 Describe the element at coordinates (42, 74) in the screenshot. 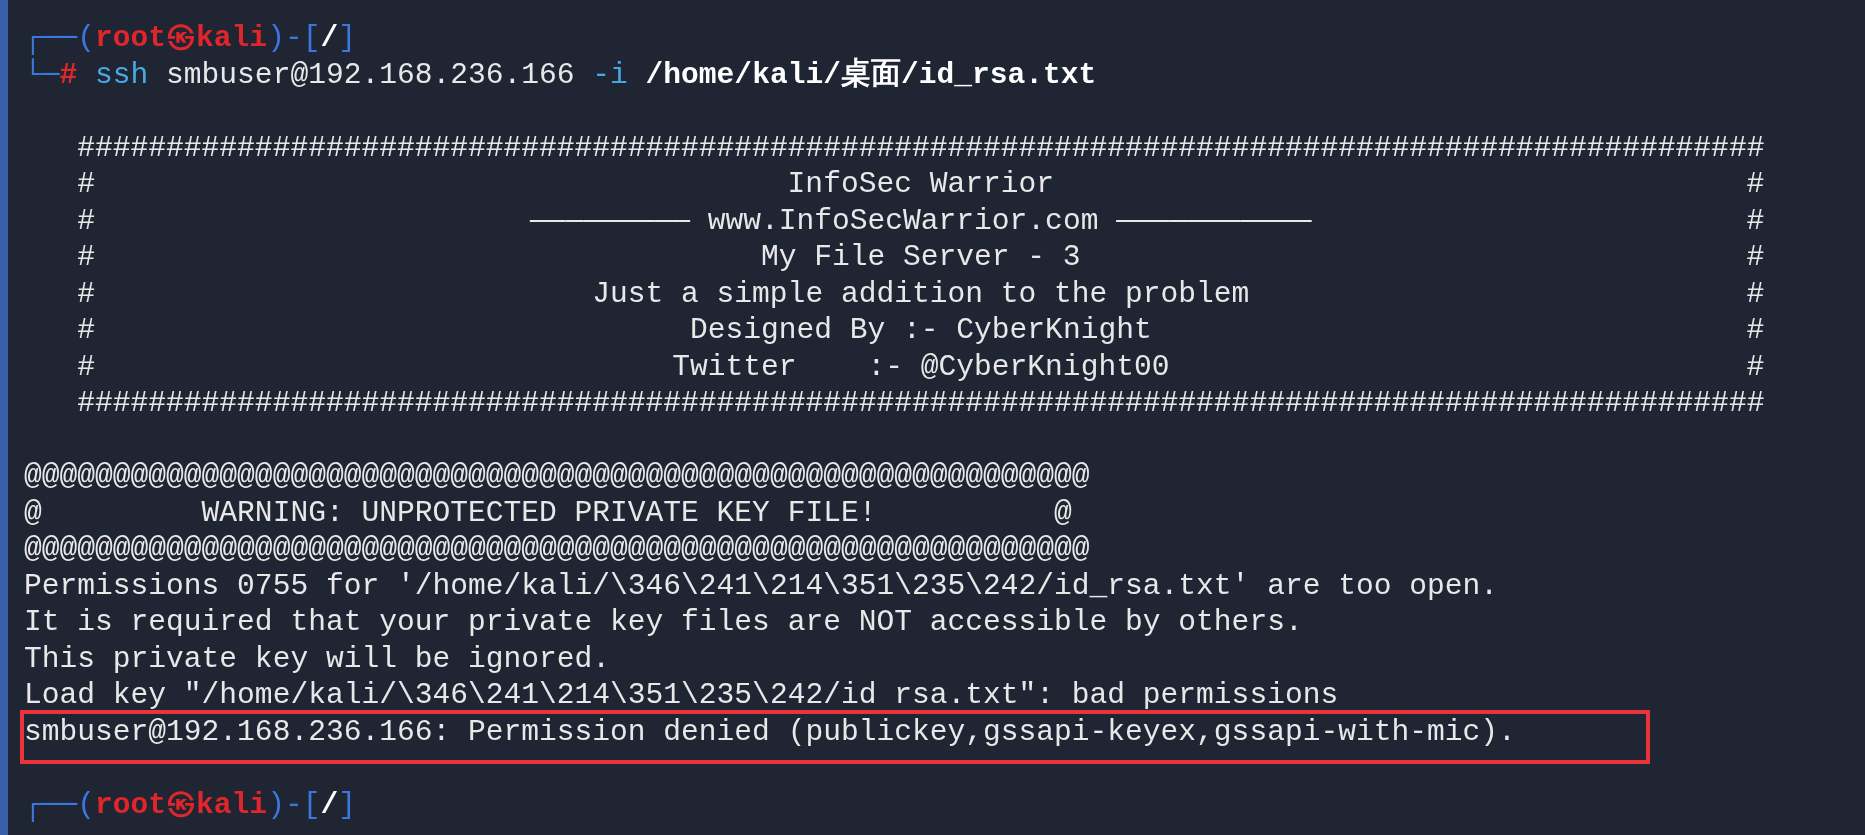

I see `prompt-frame: └─` at that location.